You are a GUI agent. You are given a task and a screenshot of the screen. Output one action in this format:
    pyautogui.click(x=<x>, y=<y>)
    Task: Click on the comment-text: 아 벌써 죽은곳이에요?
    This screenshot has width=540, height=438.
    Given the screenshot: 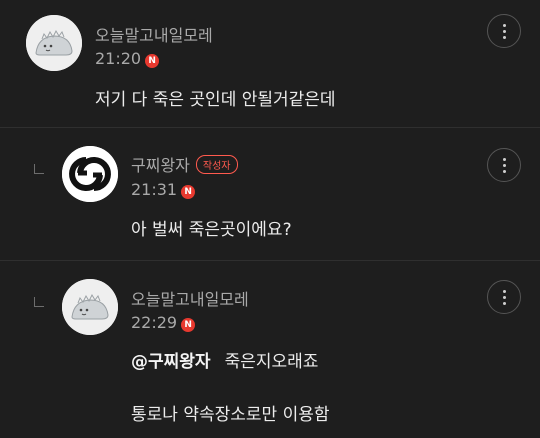 What is the action you would take?
    pyautogui.click(x=211, y=230)
    